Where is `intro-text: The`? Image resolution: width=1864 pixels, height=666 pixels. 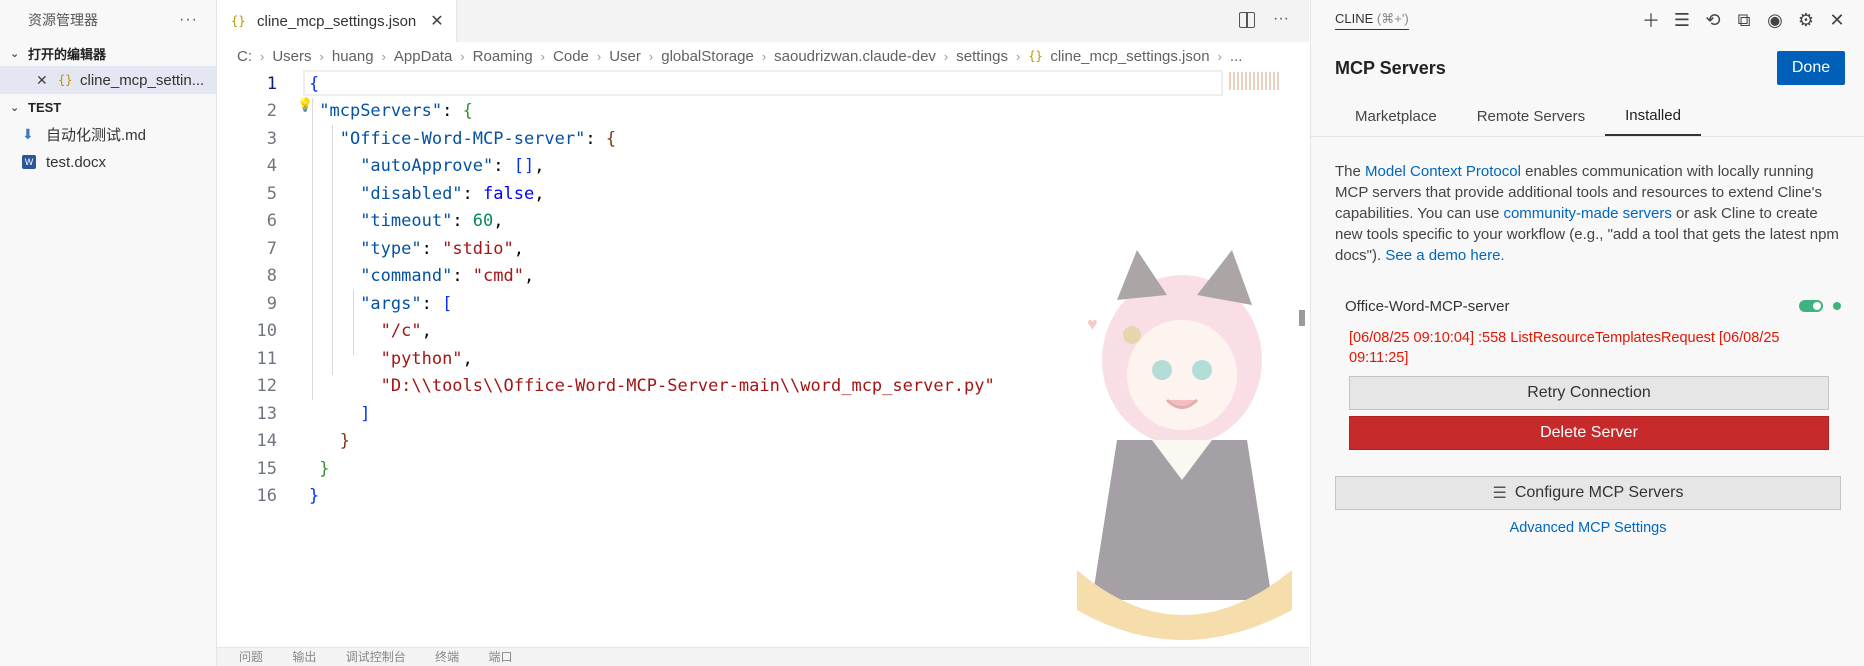
intro-text: The is located at coordinates (1350, 171).